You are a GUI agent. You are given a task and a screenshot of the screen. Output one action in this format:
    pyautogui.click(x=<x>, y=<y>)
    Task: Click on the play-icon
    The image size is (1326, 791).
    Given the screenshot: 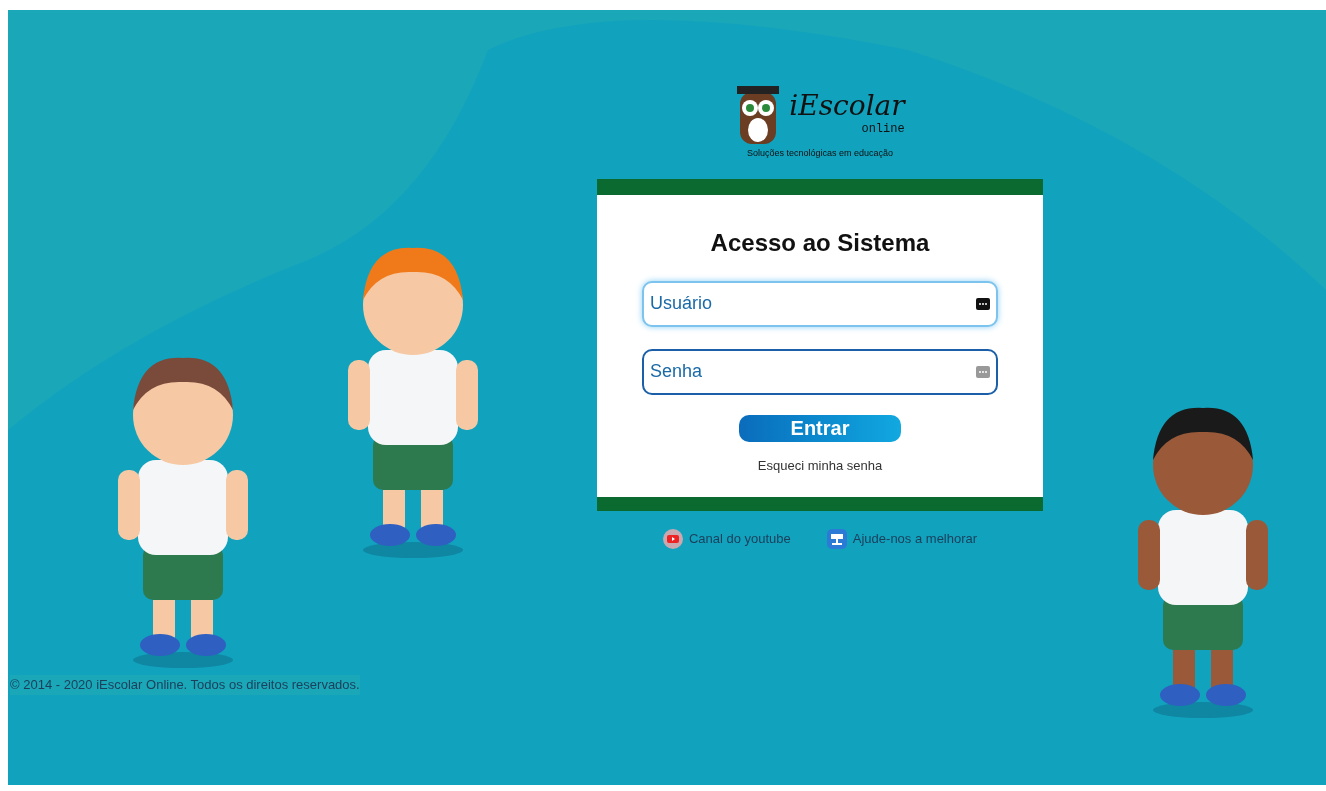 What is the action you would take?
    pyautogui.click(x=672, y=539)
    